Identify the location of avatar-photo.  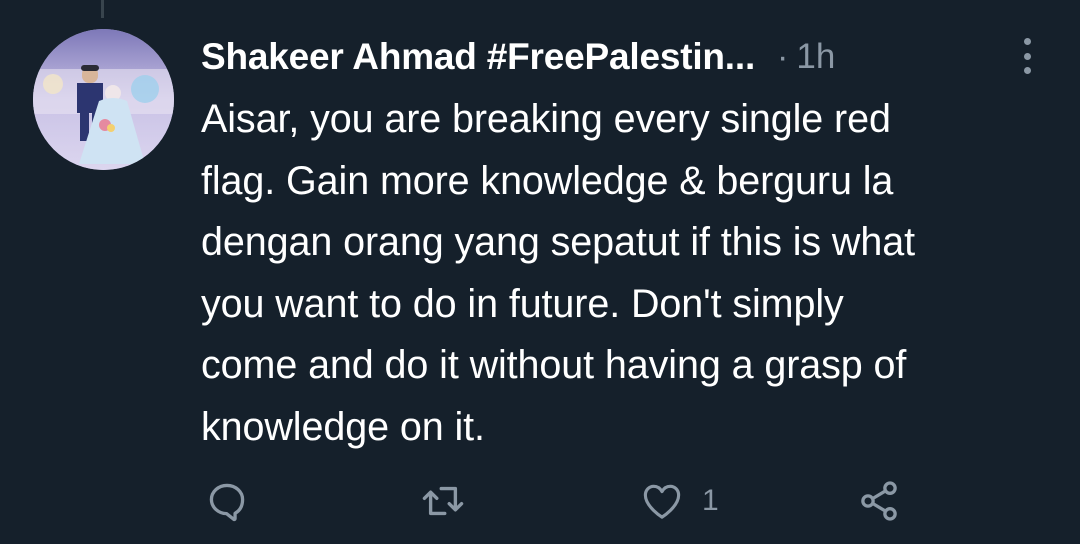
(103, 99).